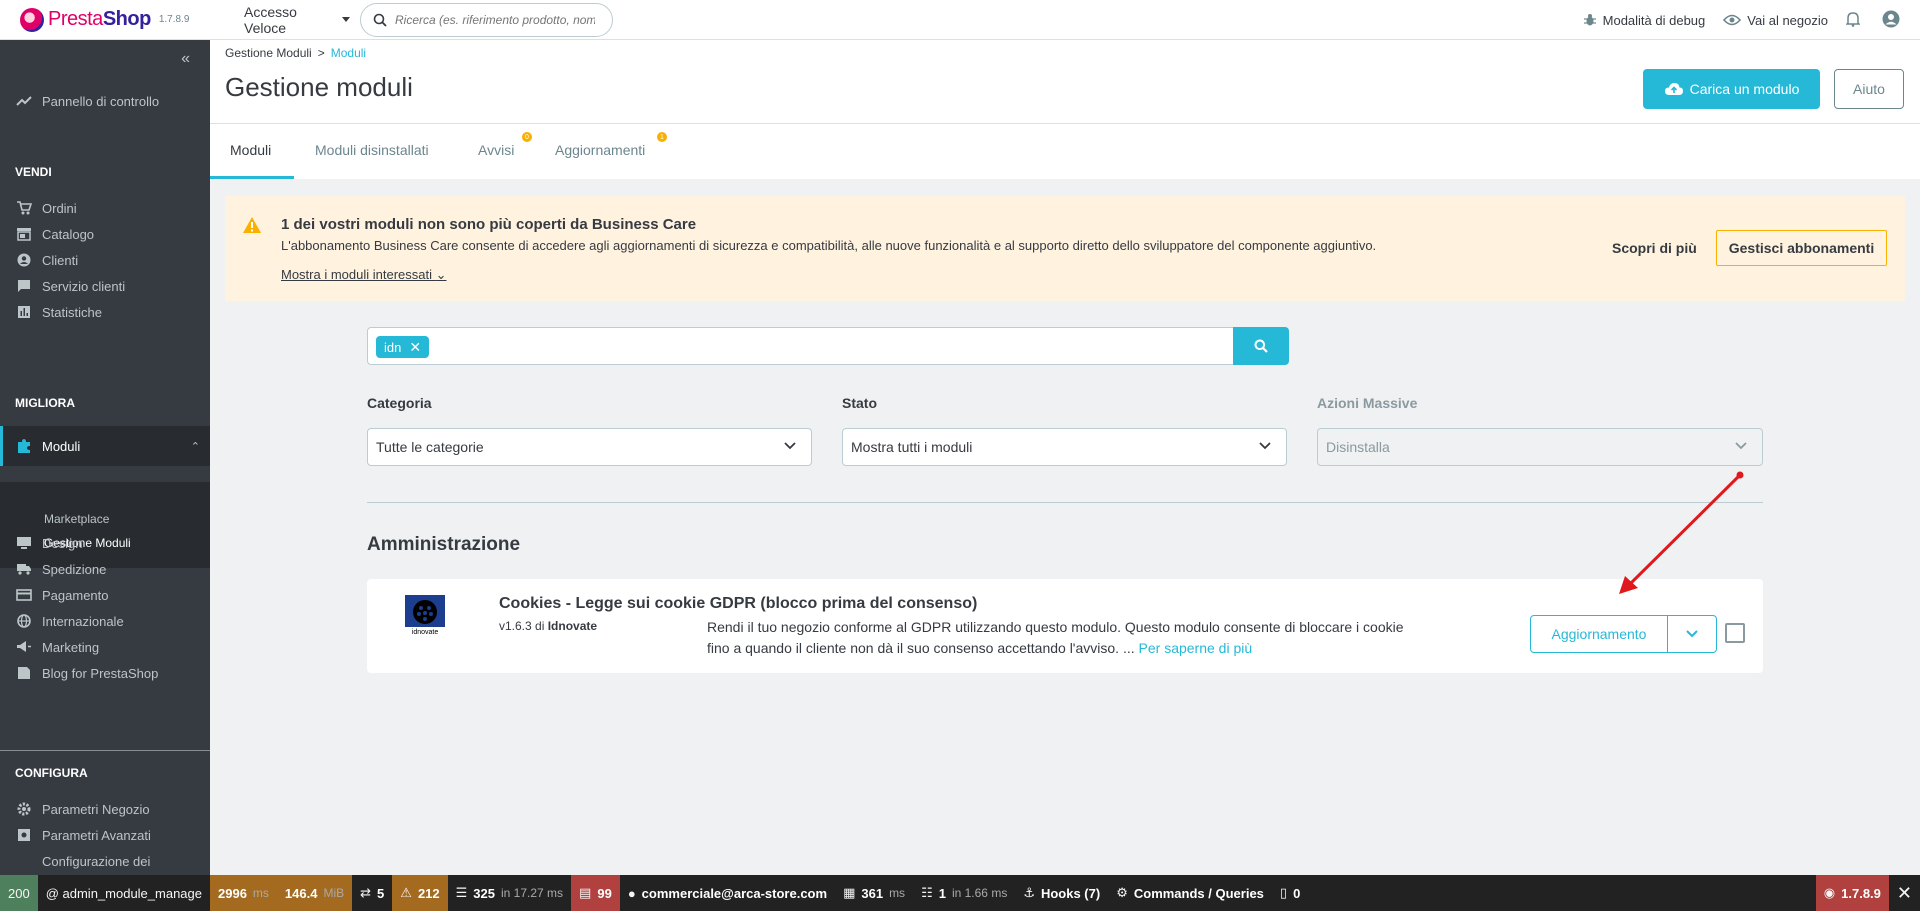 This screenshot has height=911, width=1920. What do you see at coordinates (1122, 892) in the screenshot?
I see `gear-icon: ⚙` at bounding box center [1122, 892].